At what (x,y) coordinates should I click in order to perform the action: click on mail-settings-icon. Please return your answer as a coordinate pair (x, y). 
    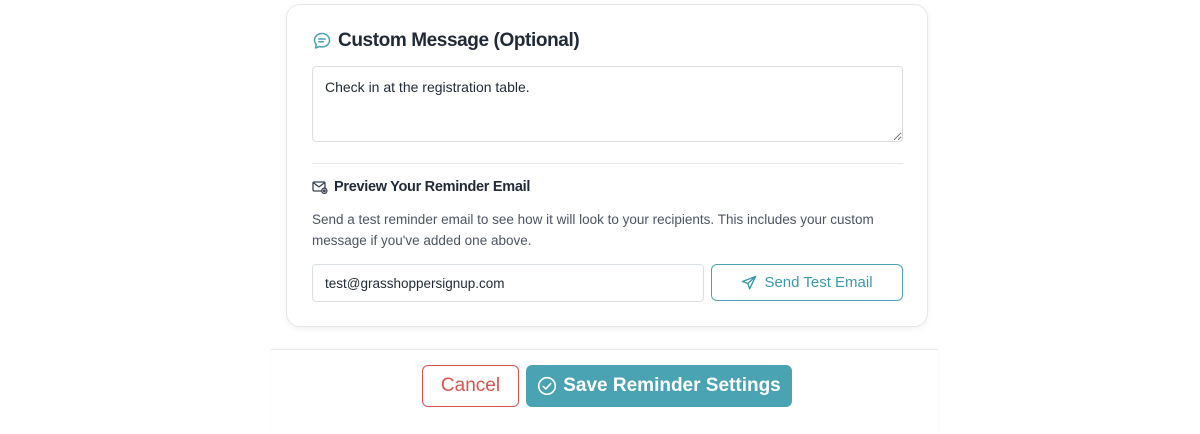
    Looking at the image, I should click on (320, 187).